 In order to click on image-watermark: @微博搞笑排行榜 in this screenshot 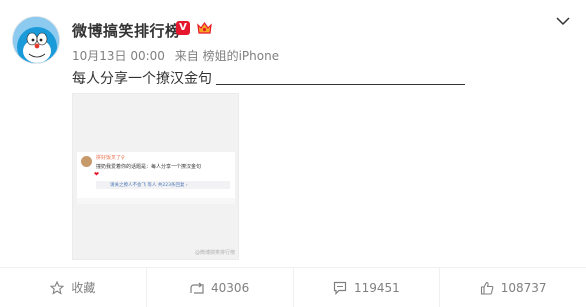, I will do `click(214, 253)`.